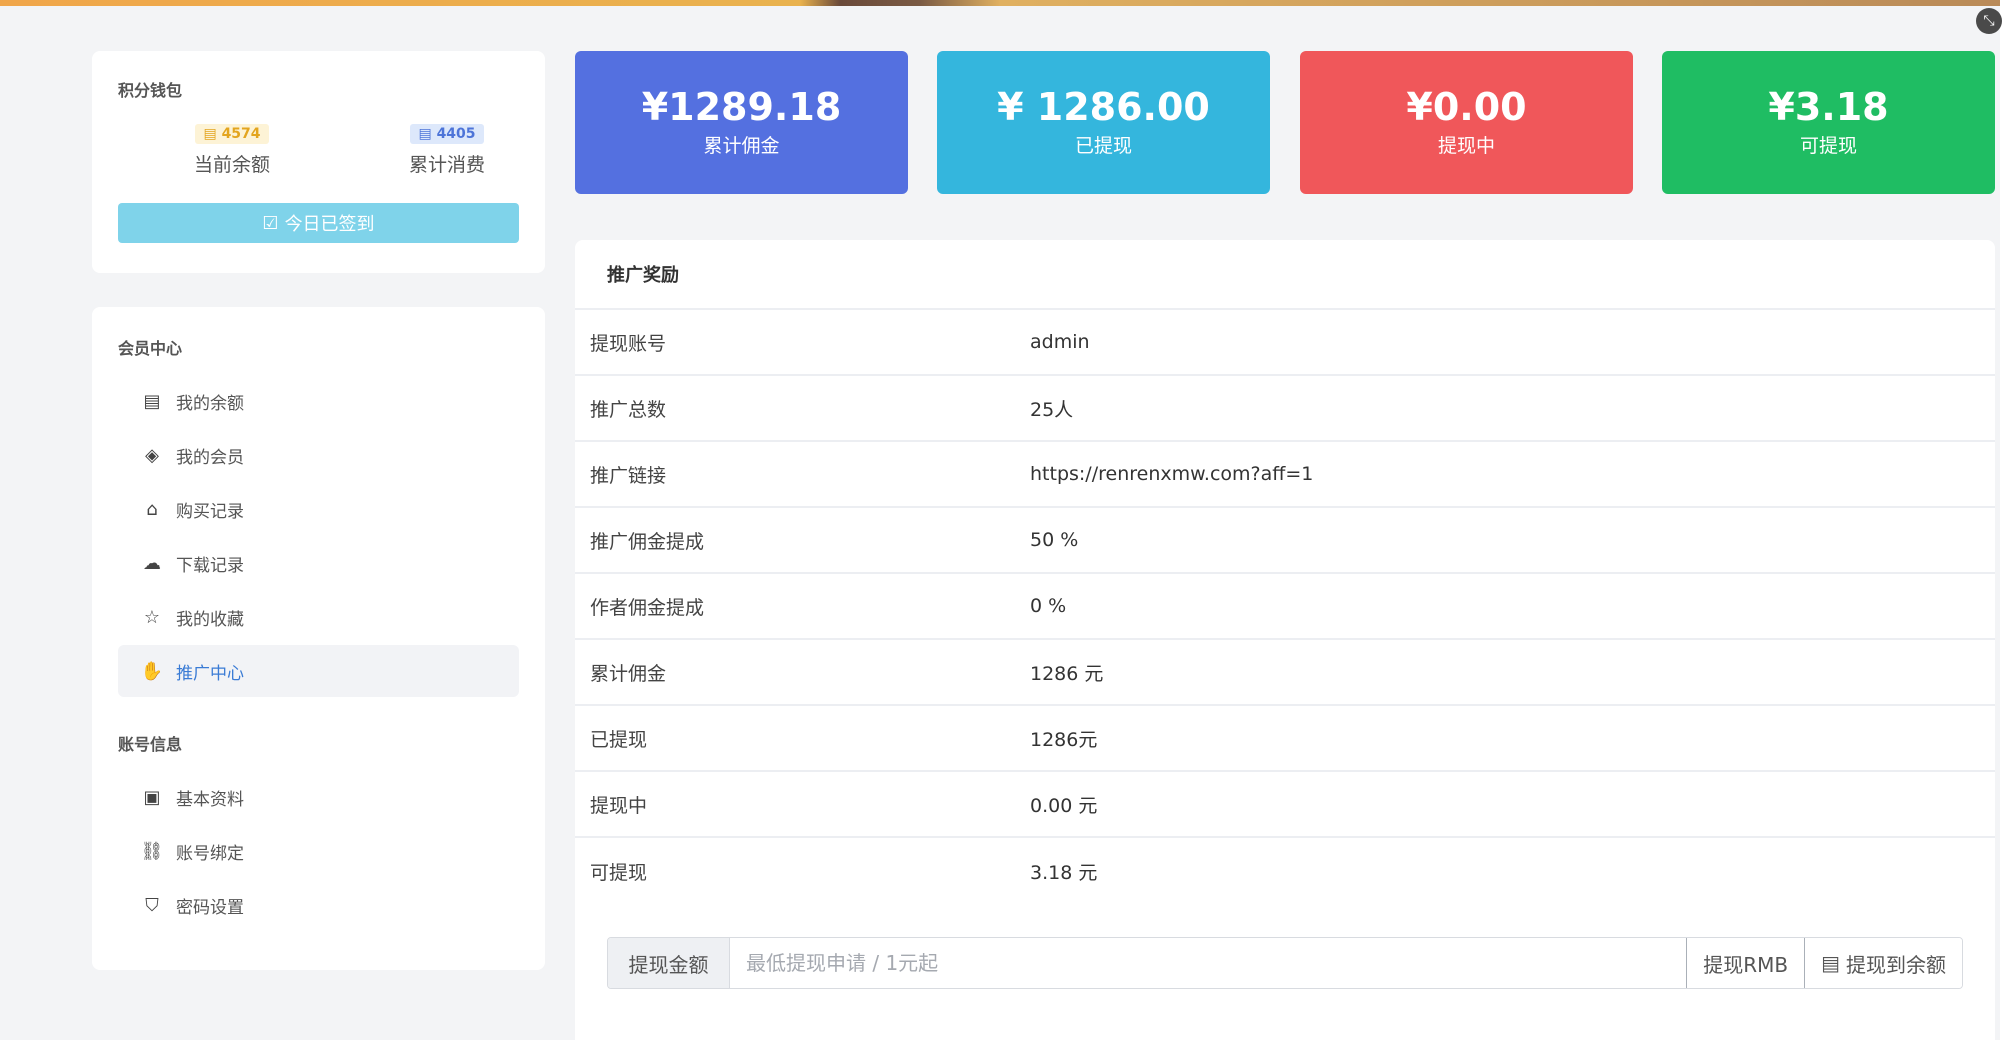  I want to click on wallet-title: 积分钱包, so click(150, 90).